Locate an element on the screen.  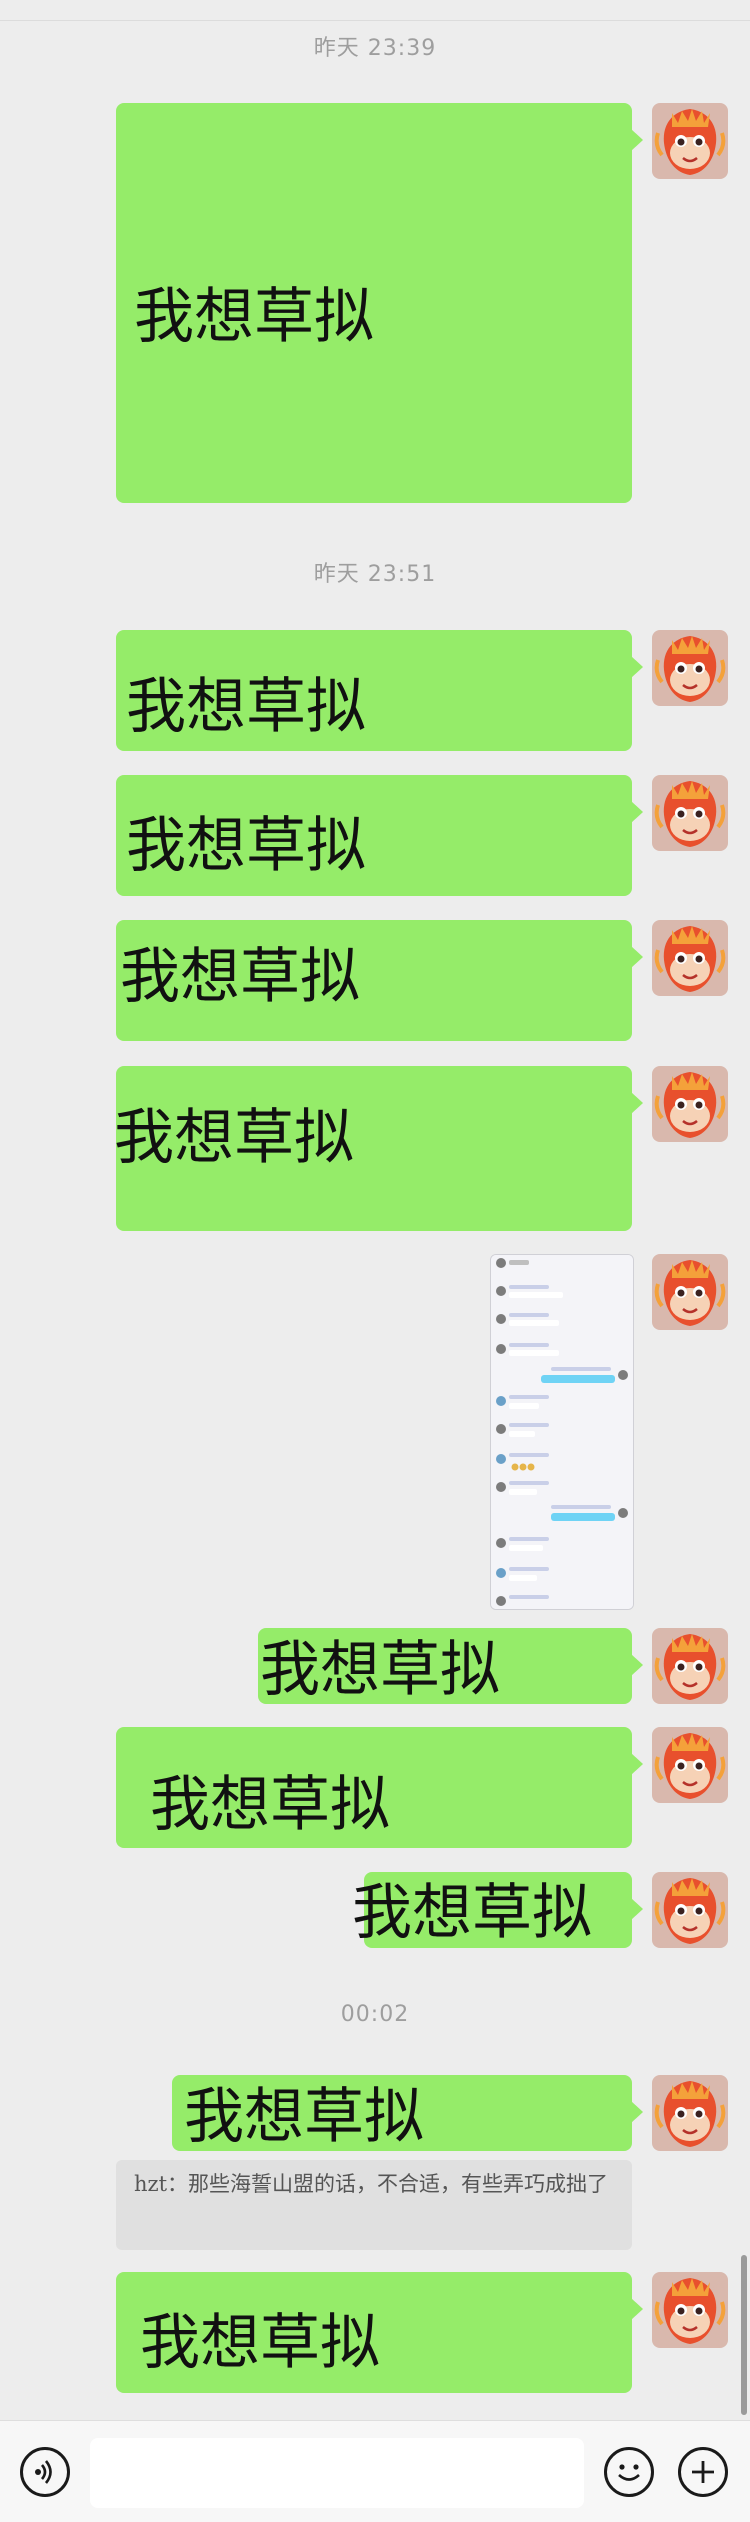
emoji-icon is located at coordinates (629, 2472).